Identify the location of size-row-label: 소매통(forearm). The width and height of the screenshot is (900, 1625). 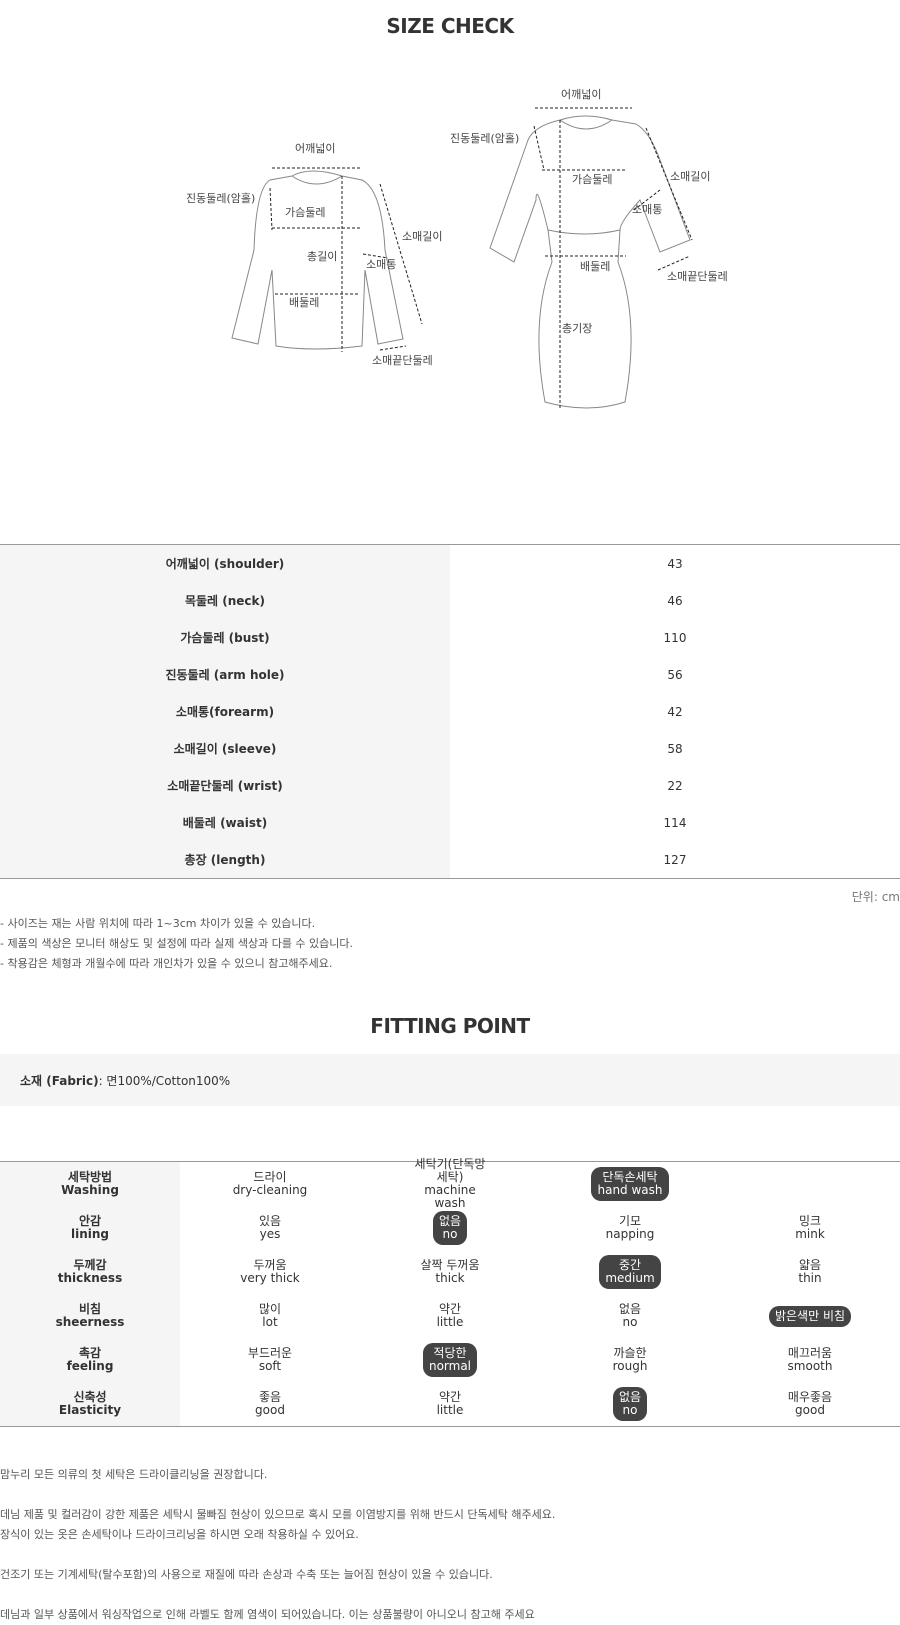
(225, 711).